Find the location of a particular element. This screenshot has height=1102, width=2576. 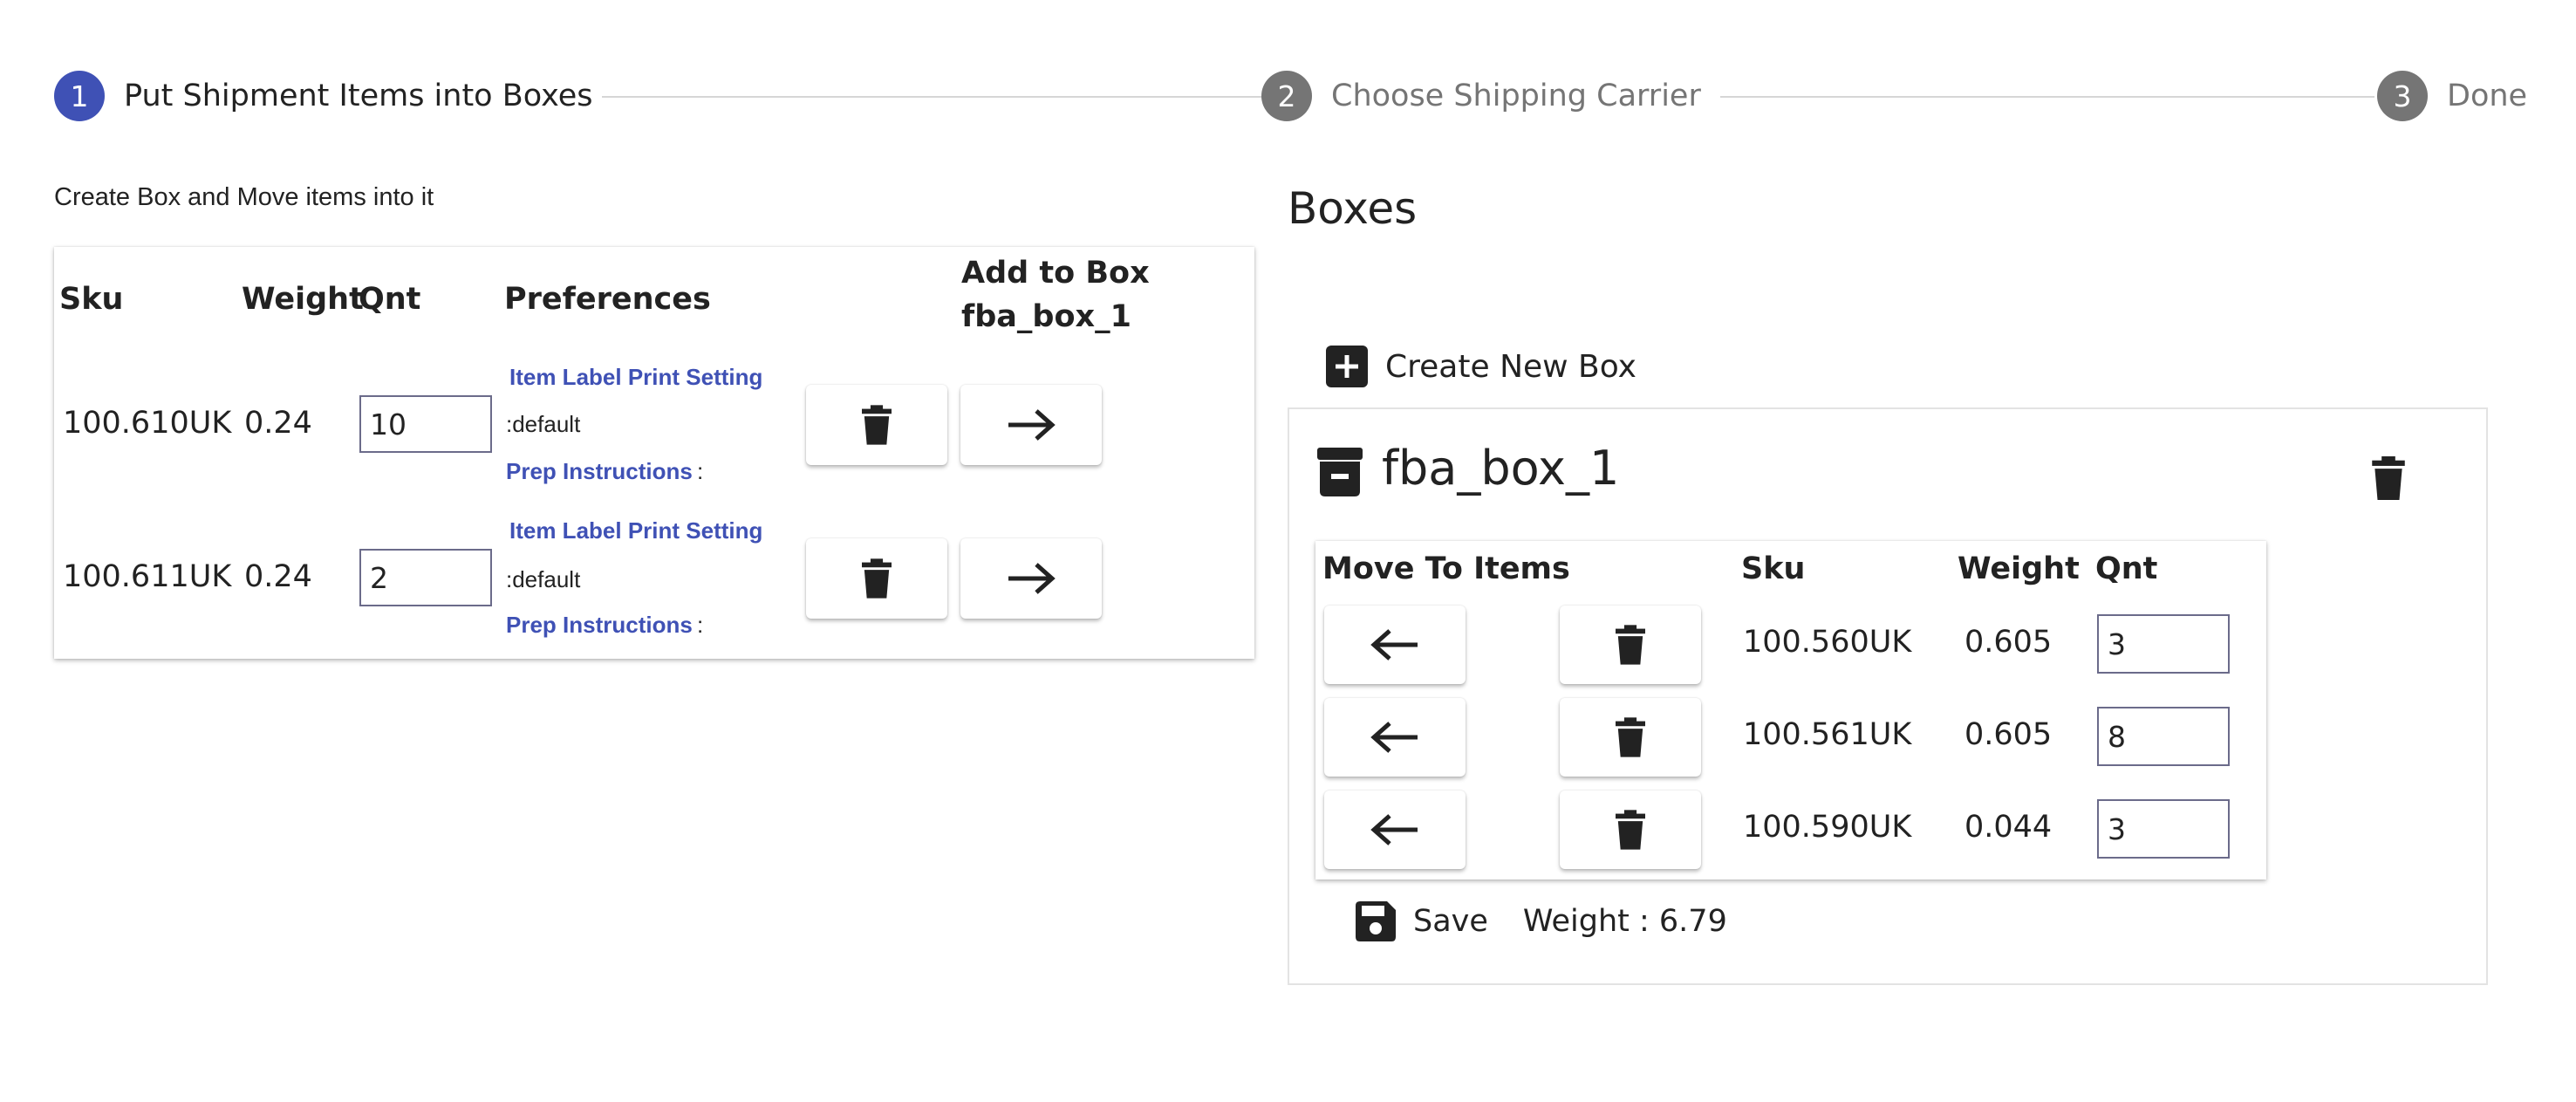

header-move-to-items: Move To Items is located at coordinates (1446, 568).